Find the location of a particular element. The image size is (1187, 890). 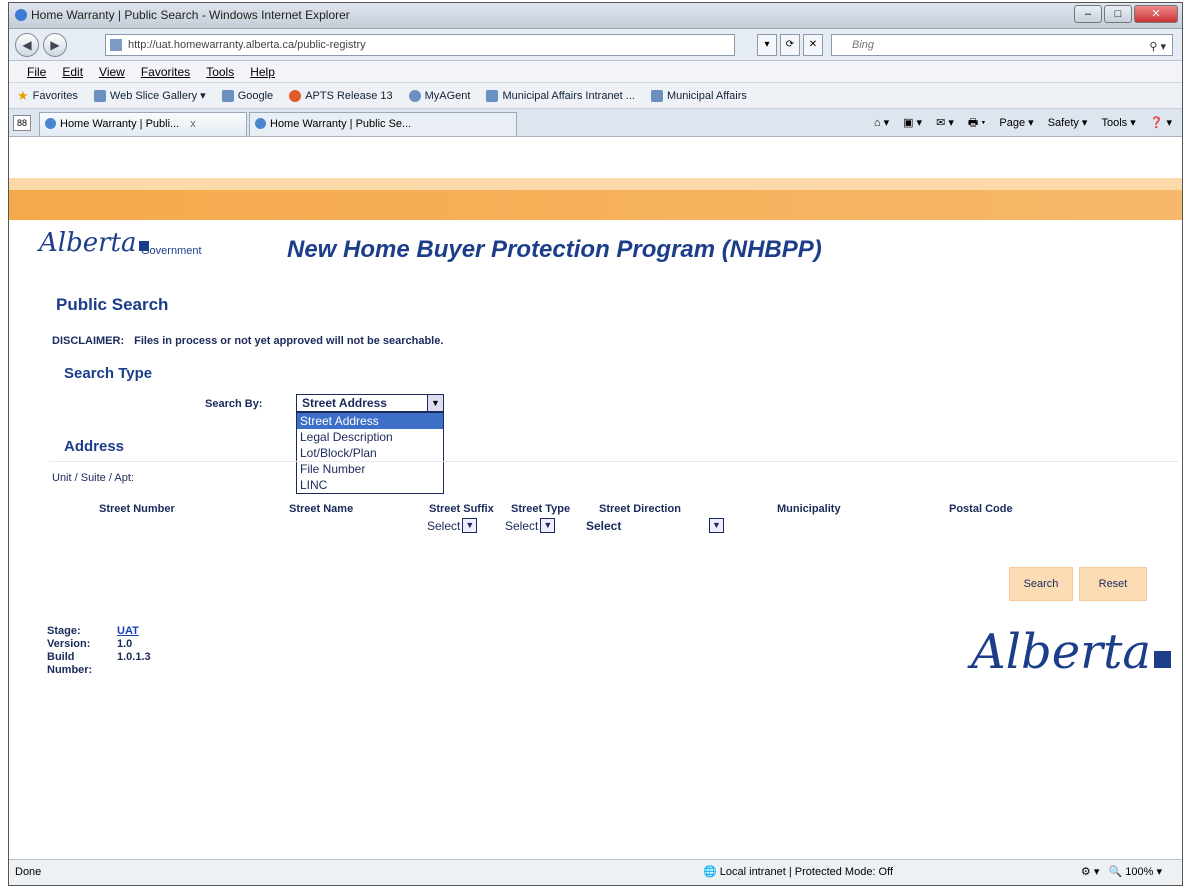

header-band is located at coordinates (595, 205).